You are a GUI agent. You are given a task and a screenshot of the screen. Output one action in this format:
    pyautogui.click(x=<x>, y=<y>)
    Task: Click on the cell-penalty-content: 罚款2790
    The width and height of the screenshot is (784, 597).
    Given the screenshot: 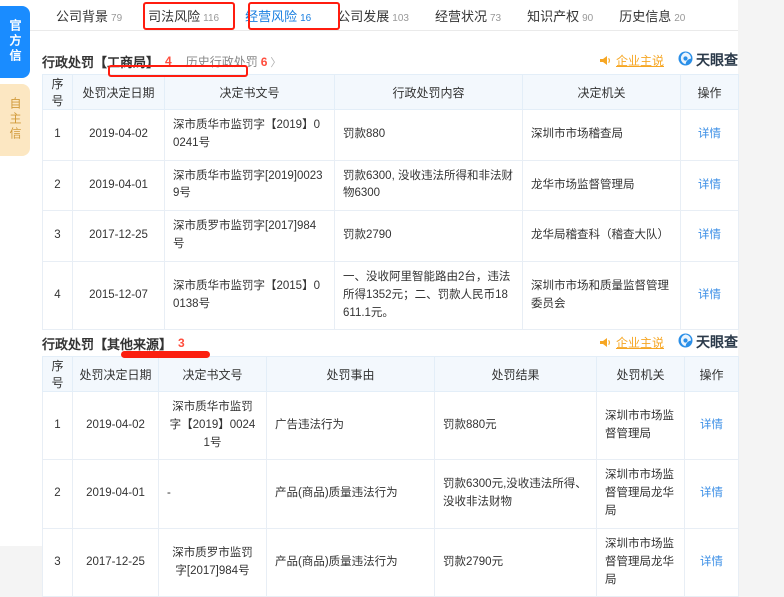 What is the action you would take?
    pyautogui.click(x=428, y=236)
    